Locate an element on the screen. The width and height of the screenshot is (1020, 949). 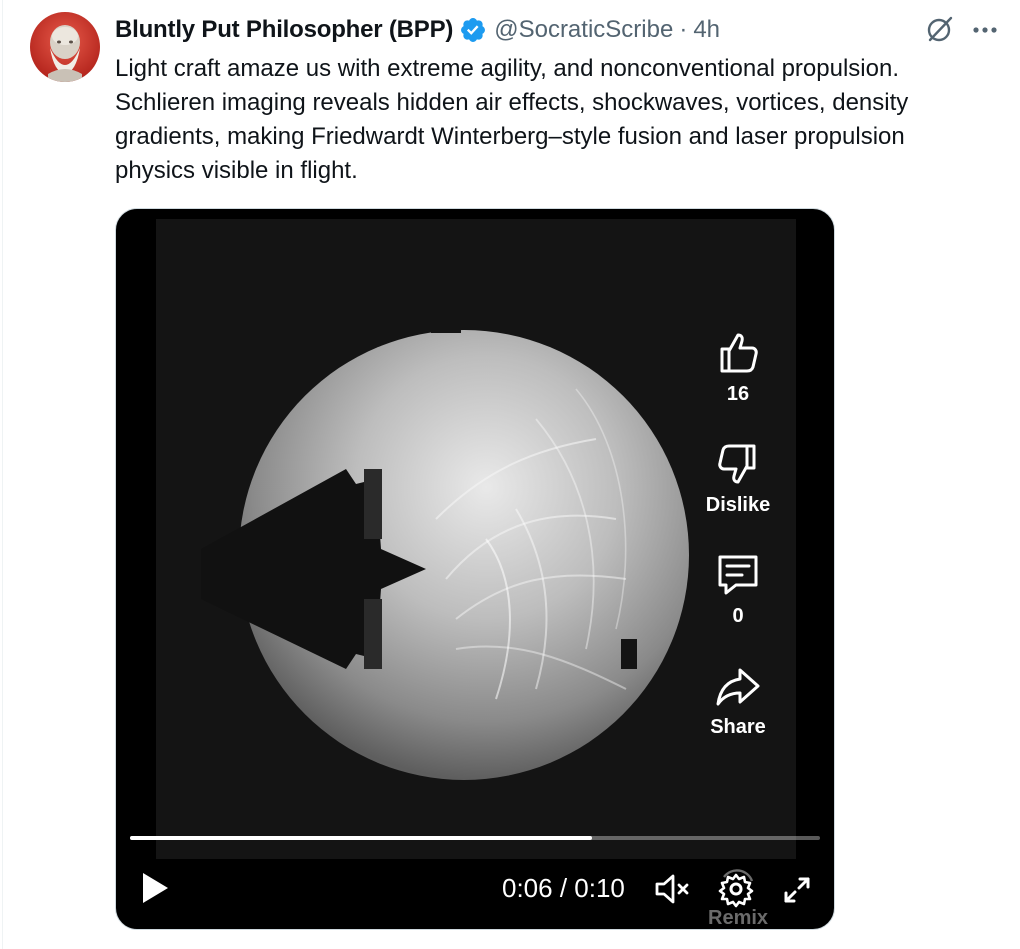
progress-fill is located at coordinates (361, 838).